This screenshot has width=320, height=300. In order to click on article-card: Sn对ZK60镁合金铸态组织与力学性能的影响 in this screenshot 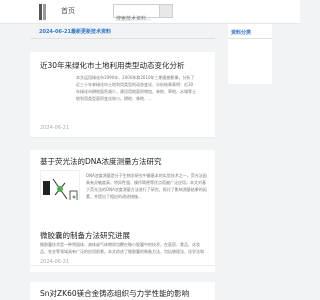, I will do `click(122, 291)`.